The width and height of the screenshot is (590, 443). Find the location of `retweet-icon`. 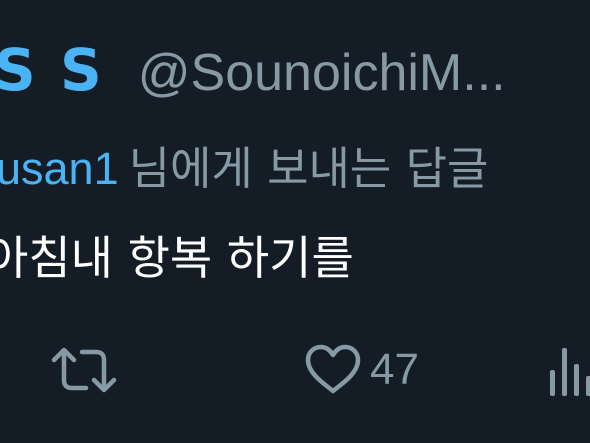

retweet-icon is located at coordinates (84, 370).